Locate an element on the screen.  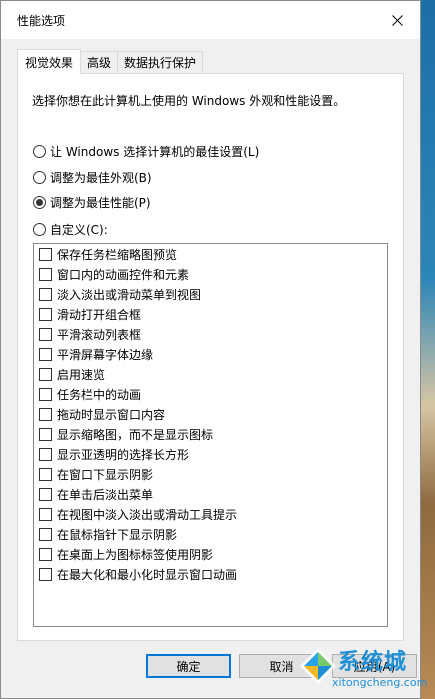
list-item: 在桌面上为图标标签使用阴影 is located at coordinates (210, 554).